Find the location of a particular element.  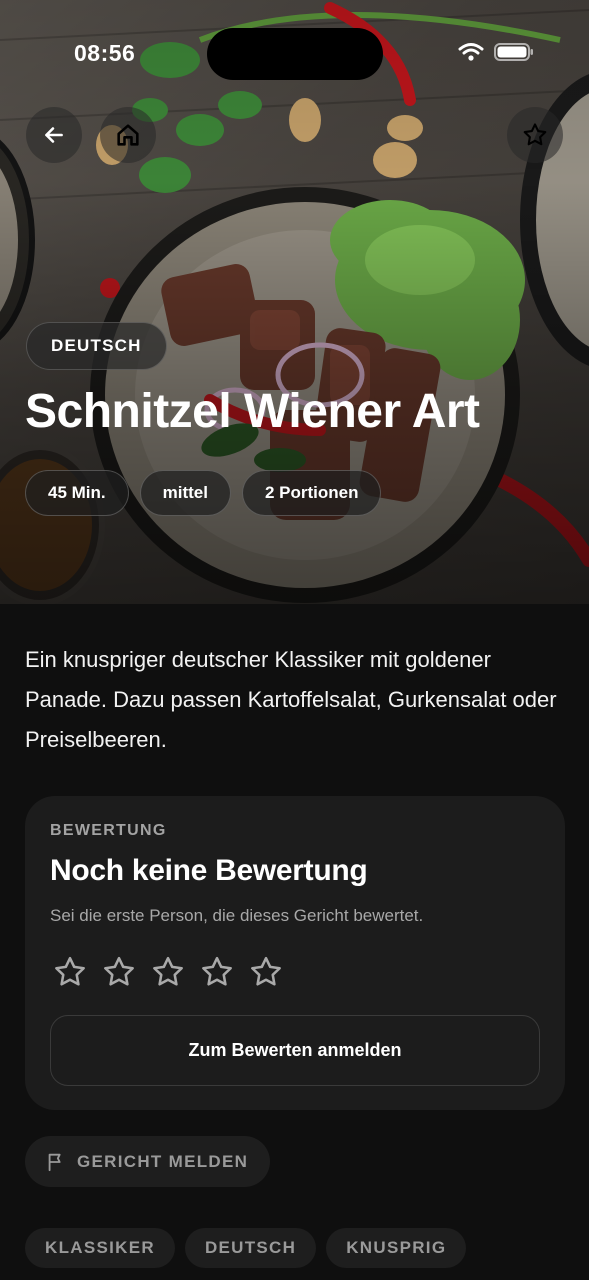

star-5-icon is located at coordinates (266, 972).